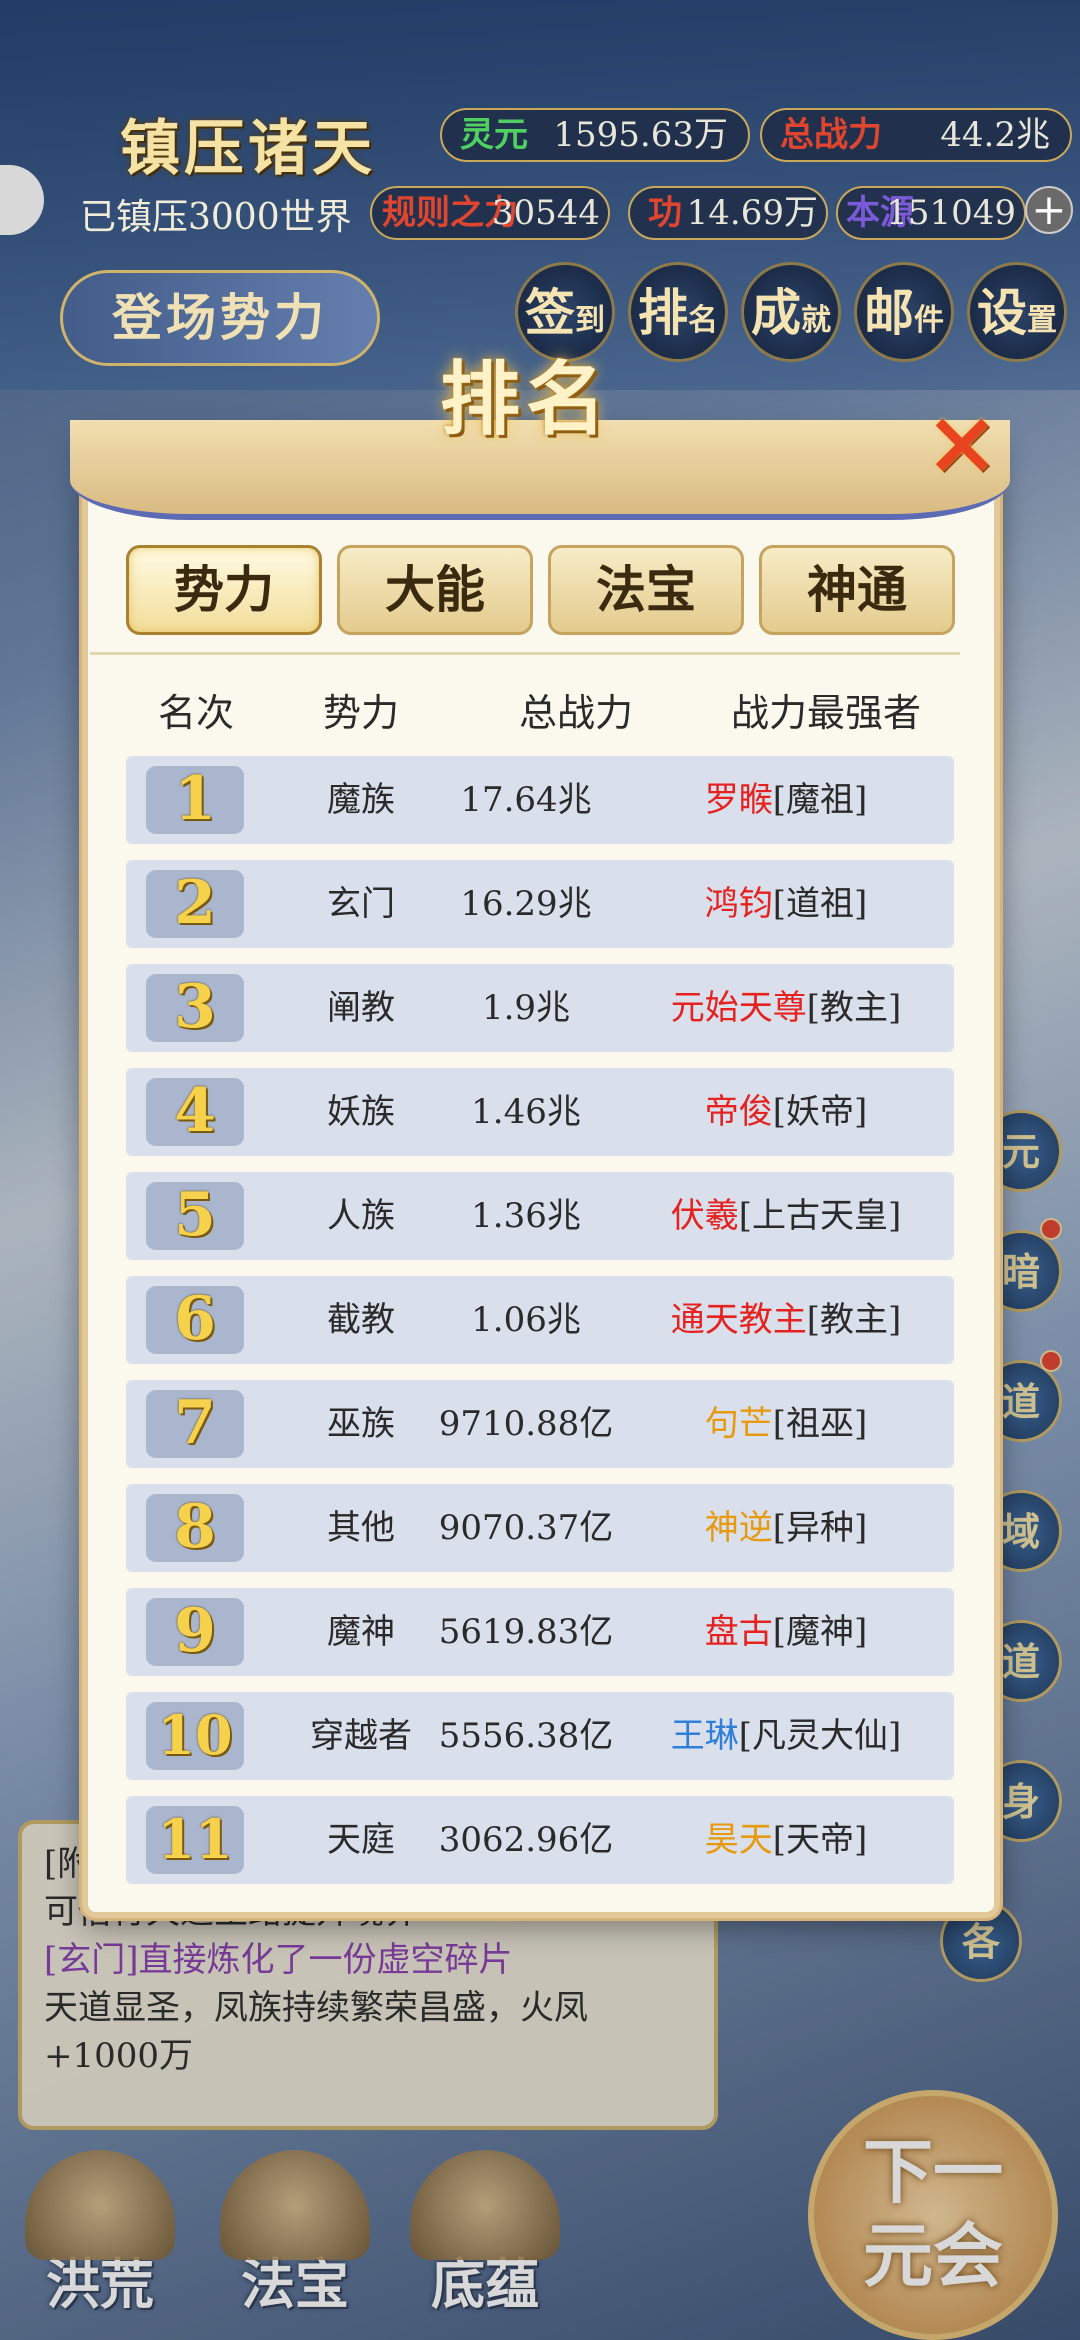 Image resolution: width=1080 pixels, height=2340 pixels. I want to click on strongest-cell: 鸿钧[道祖], so click(786, 904).